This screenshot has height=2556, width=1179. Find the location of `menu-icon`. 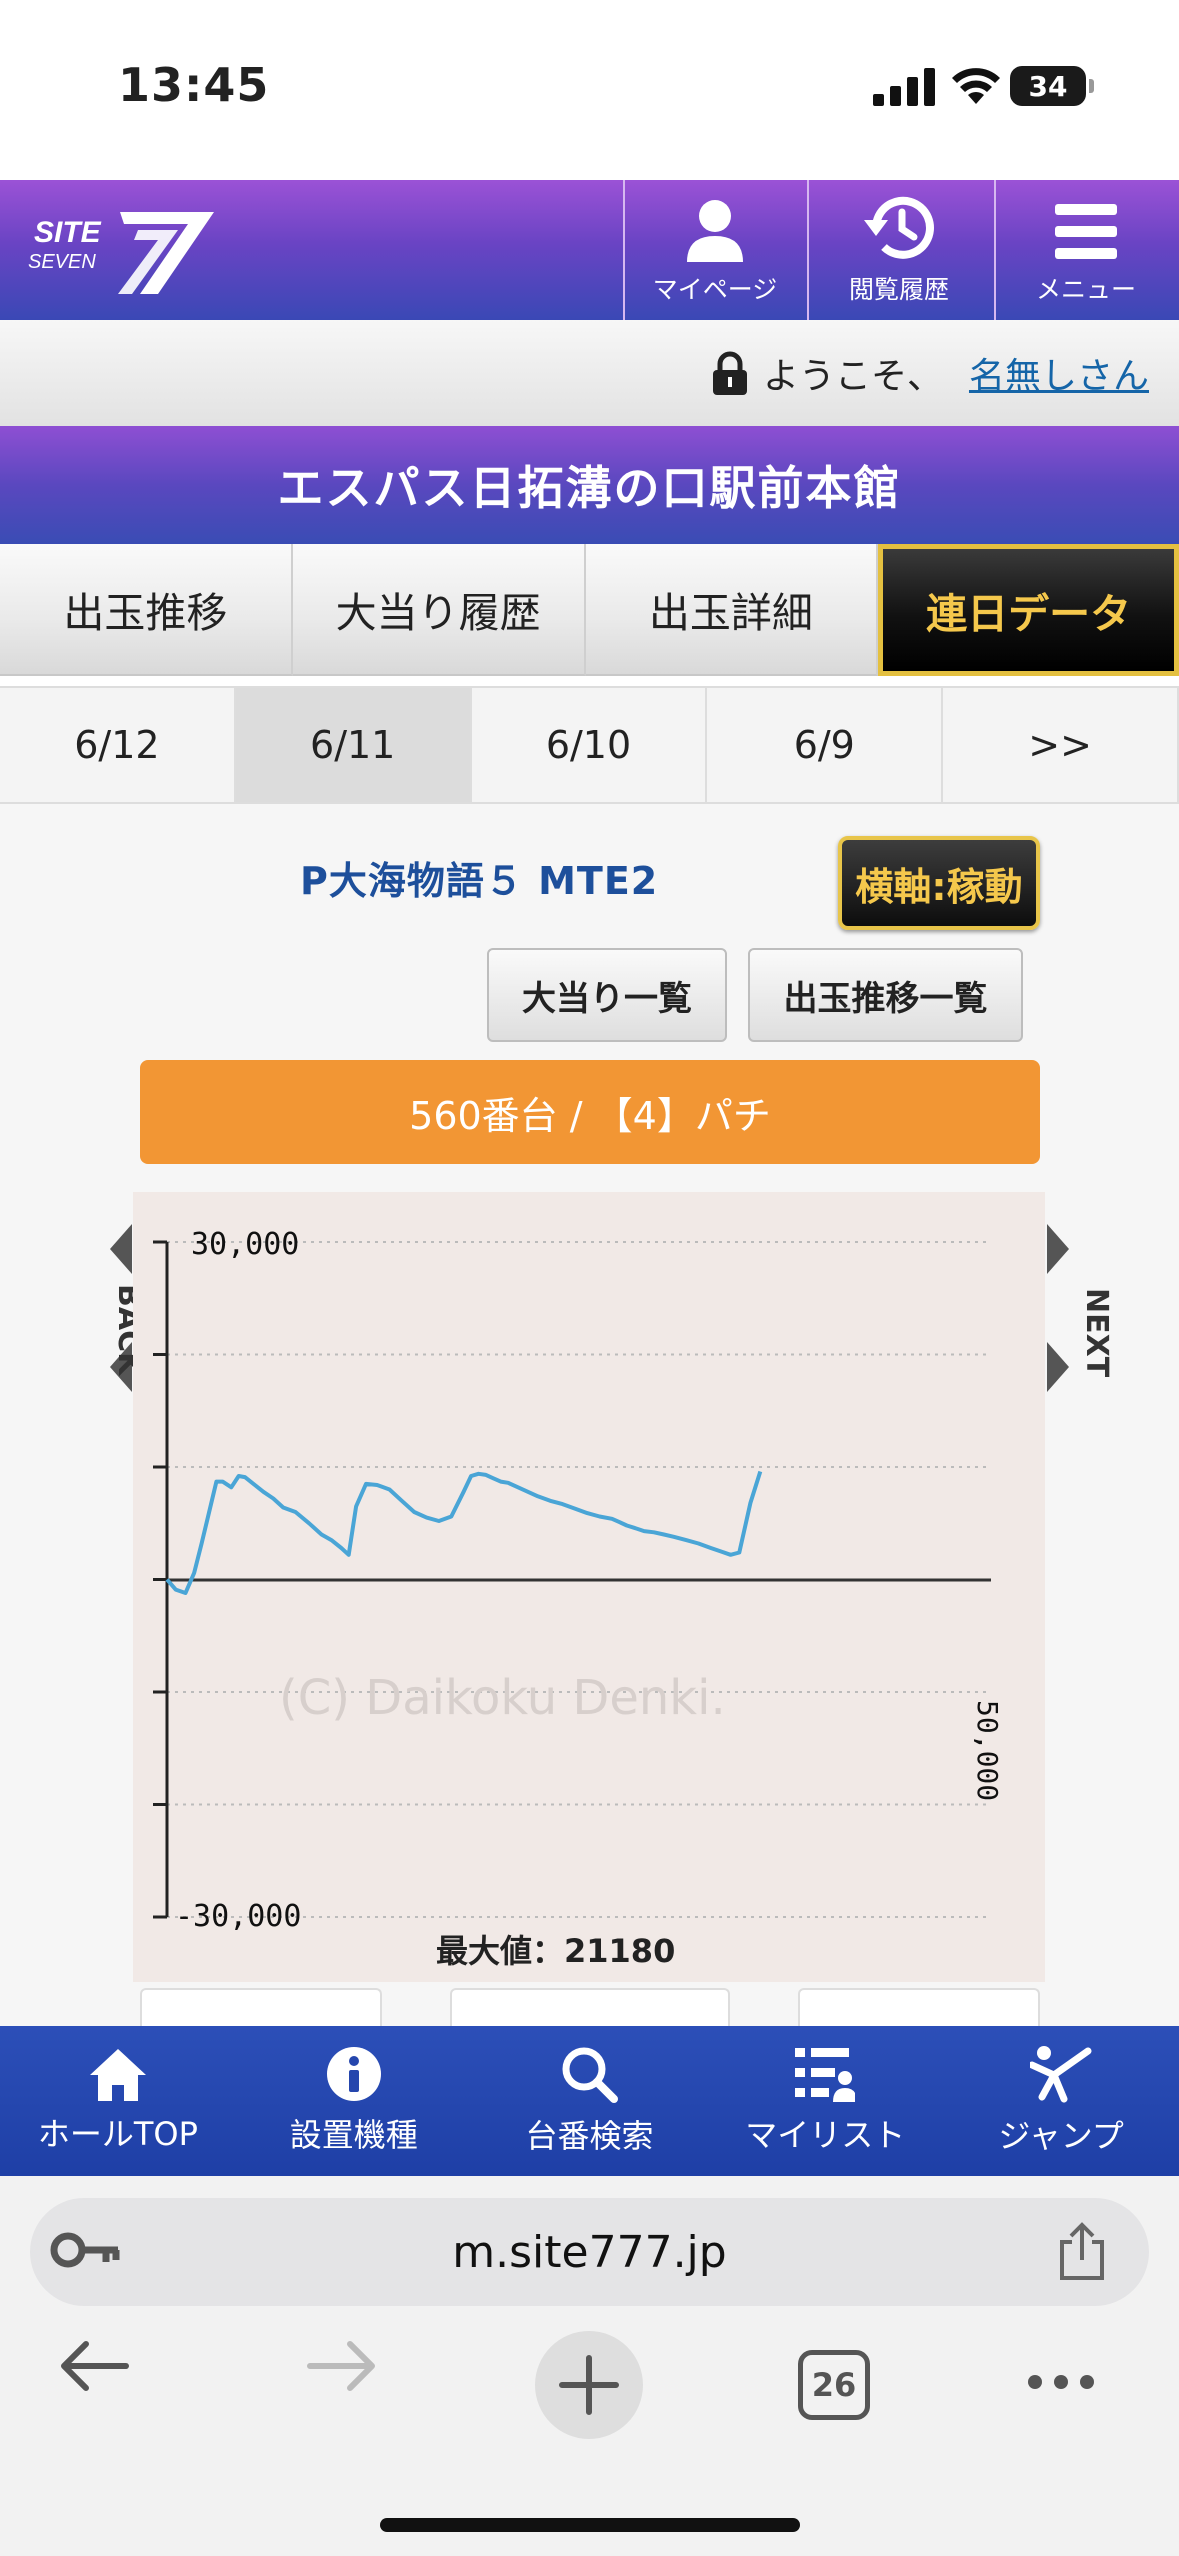

menu-icon is located at coordinates (1086, 231).